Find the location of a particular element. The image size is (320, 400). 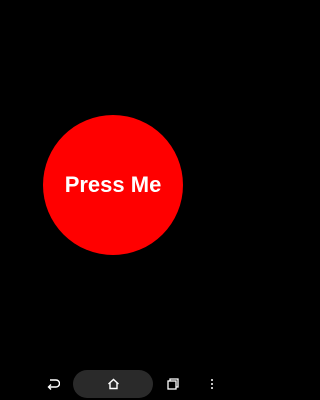

recents-button is located at coordinates (173, 384).